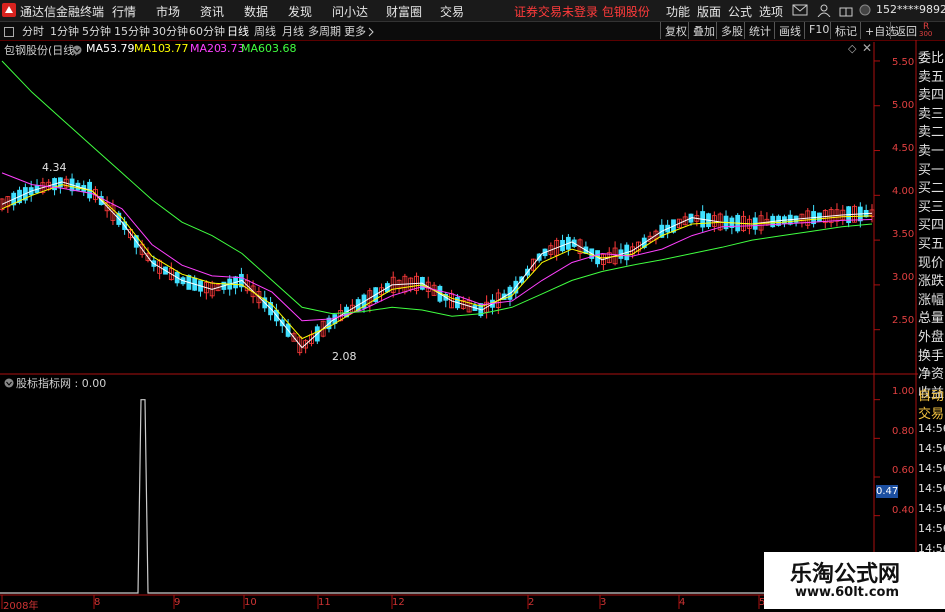  What do you see at coordinates (931, 58) in the screenshot?
I see `quote-field-0: 委比` at bounding box center [931, 58].